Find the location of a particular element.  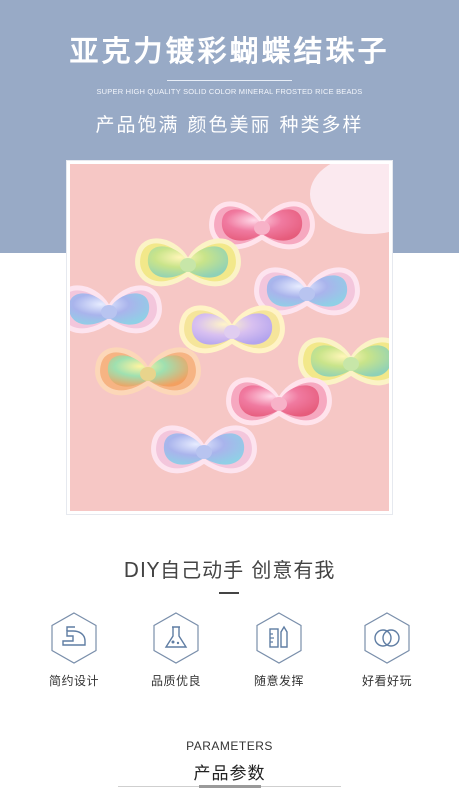

feature-label: 随意发挥 is located at coordinates (278, 681).